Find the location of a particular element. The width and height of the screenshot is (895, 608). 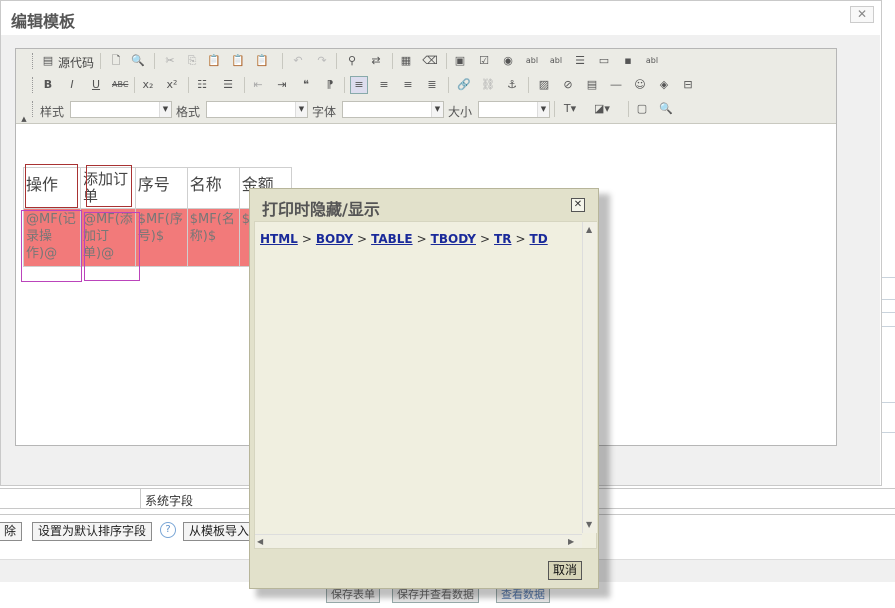

table-cell: $MF(序号)$ is located at coordinates (161, 237).